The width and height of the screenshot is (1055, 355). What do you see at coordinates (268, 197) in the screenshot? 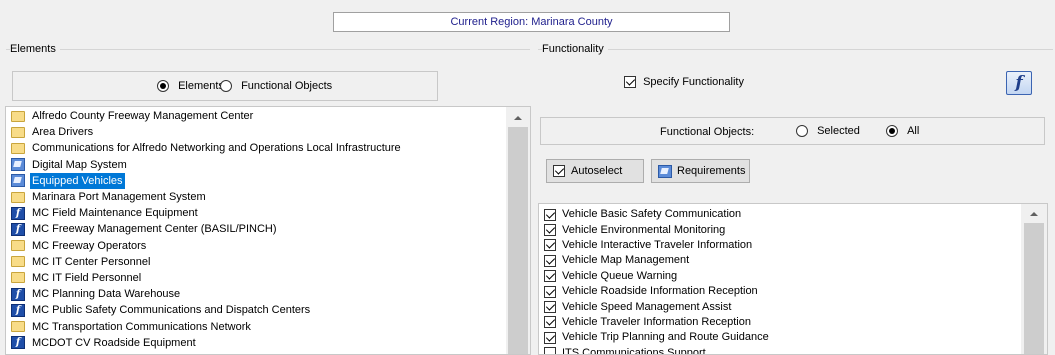
I see `element-list-item: Marinara Port Management System` at bounding box center [268, 197].